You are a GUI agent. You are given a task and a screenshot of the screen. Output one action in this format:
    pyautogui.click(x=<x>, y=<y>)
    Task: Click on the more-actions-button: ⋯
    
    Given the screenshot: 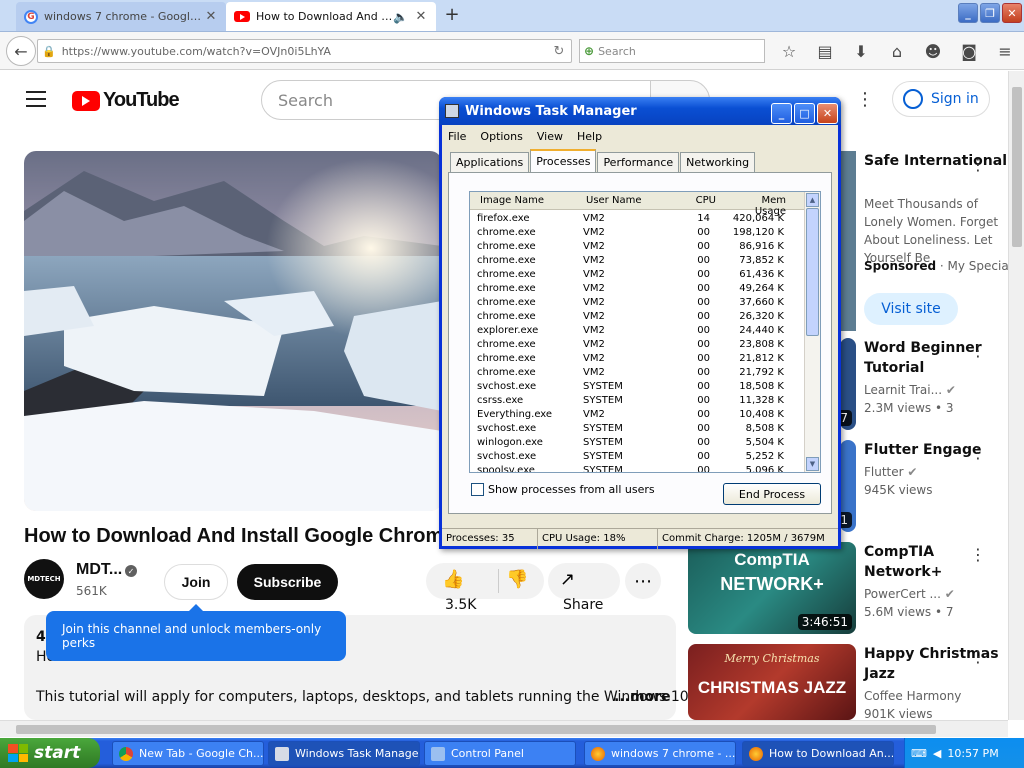 What is the action you would take?
    pyautogui.click(x=643, y=581)
    